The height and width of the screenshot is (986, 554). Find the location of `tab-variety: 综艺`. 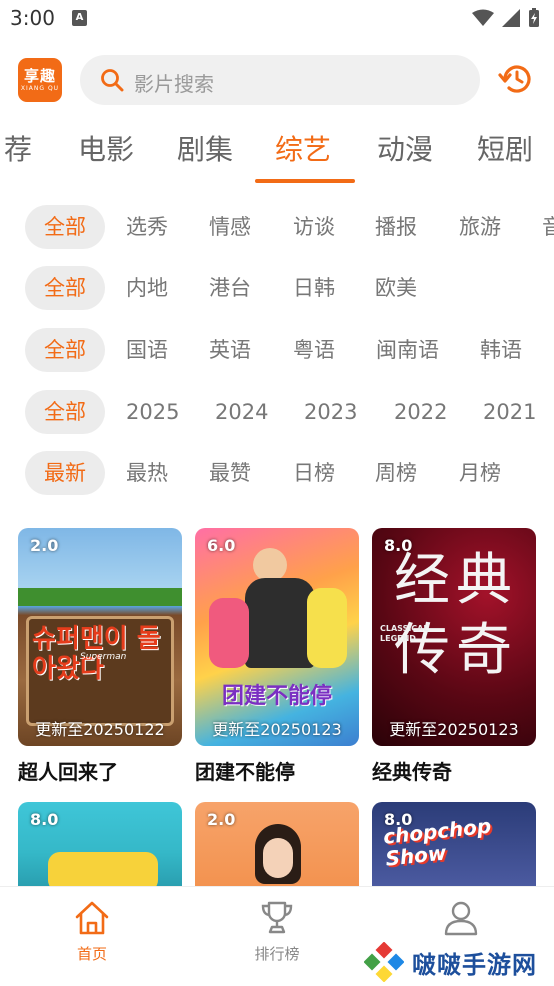

tab-variety: 综艺 is located at coordinates (303, 148).